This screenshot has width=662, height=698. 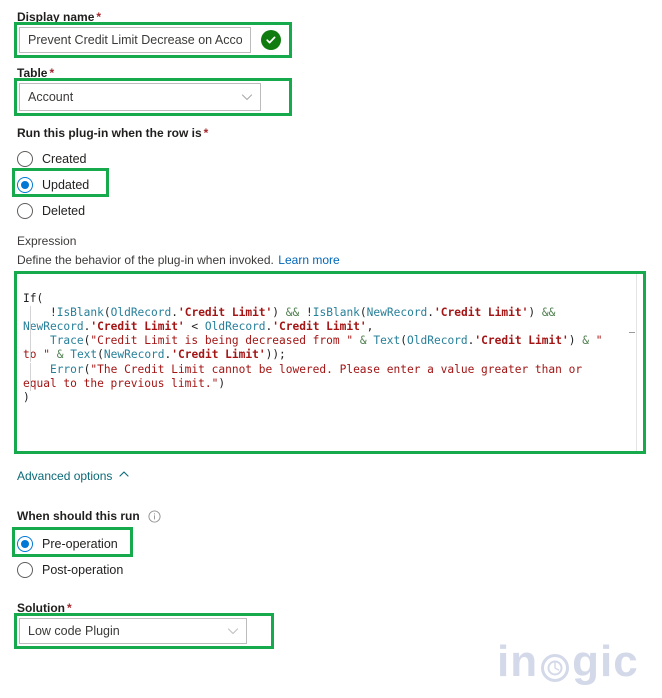 What do you see at coordinates (64, 211) in the screenshot?
I see `radio-deleted-label: Deleted` at bounding box center [64, 211].